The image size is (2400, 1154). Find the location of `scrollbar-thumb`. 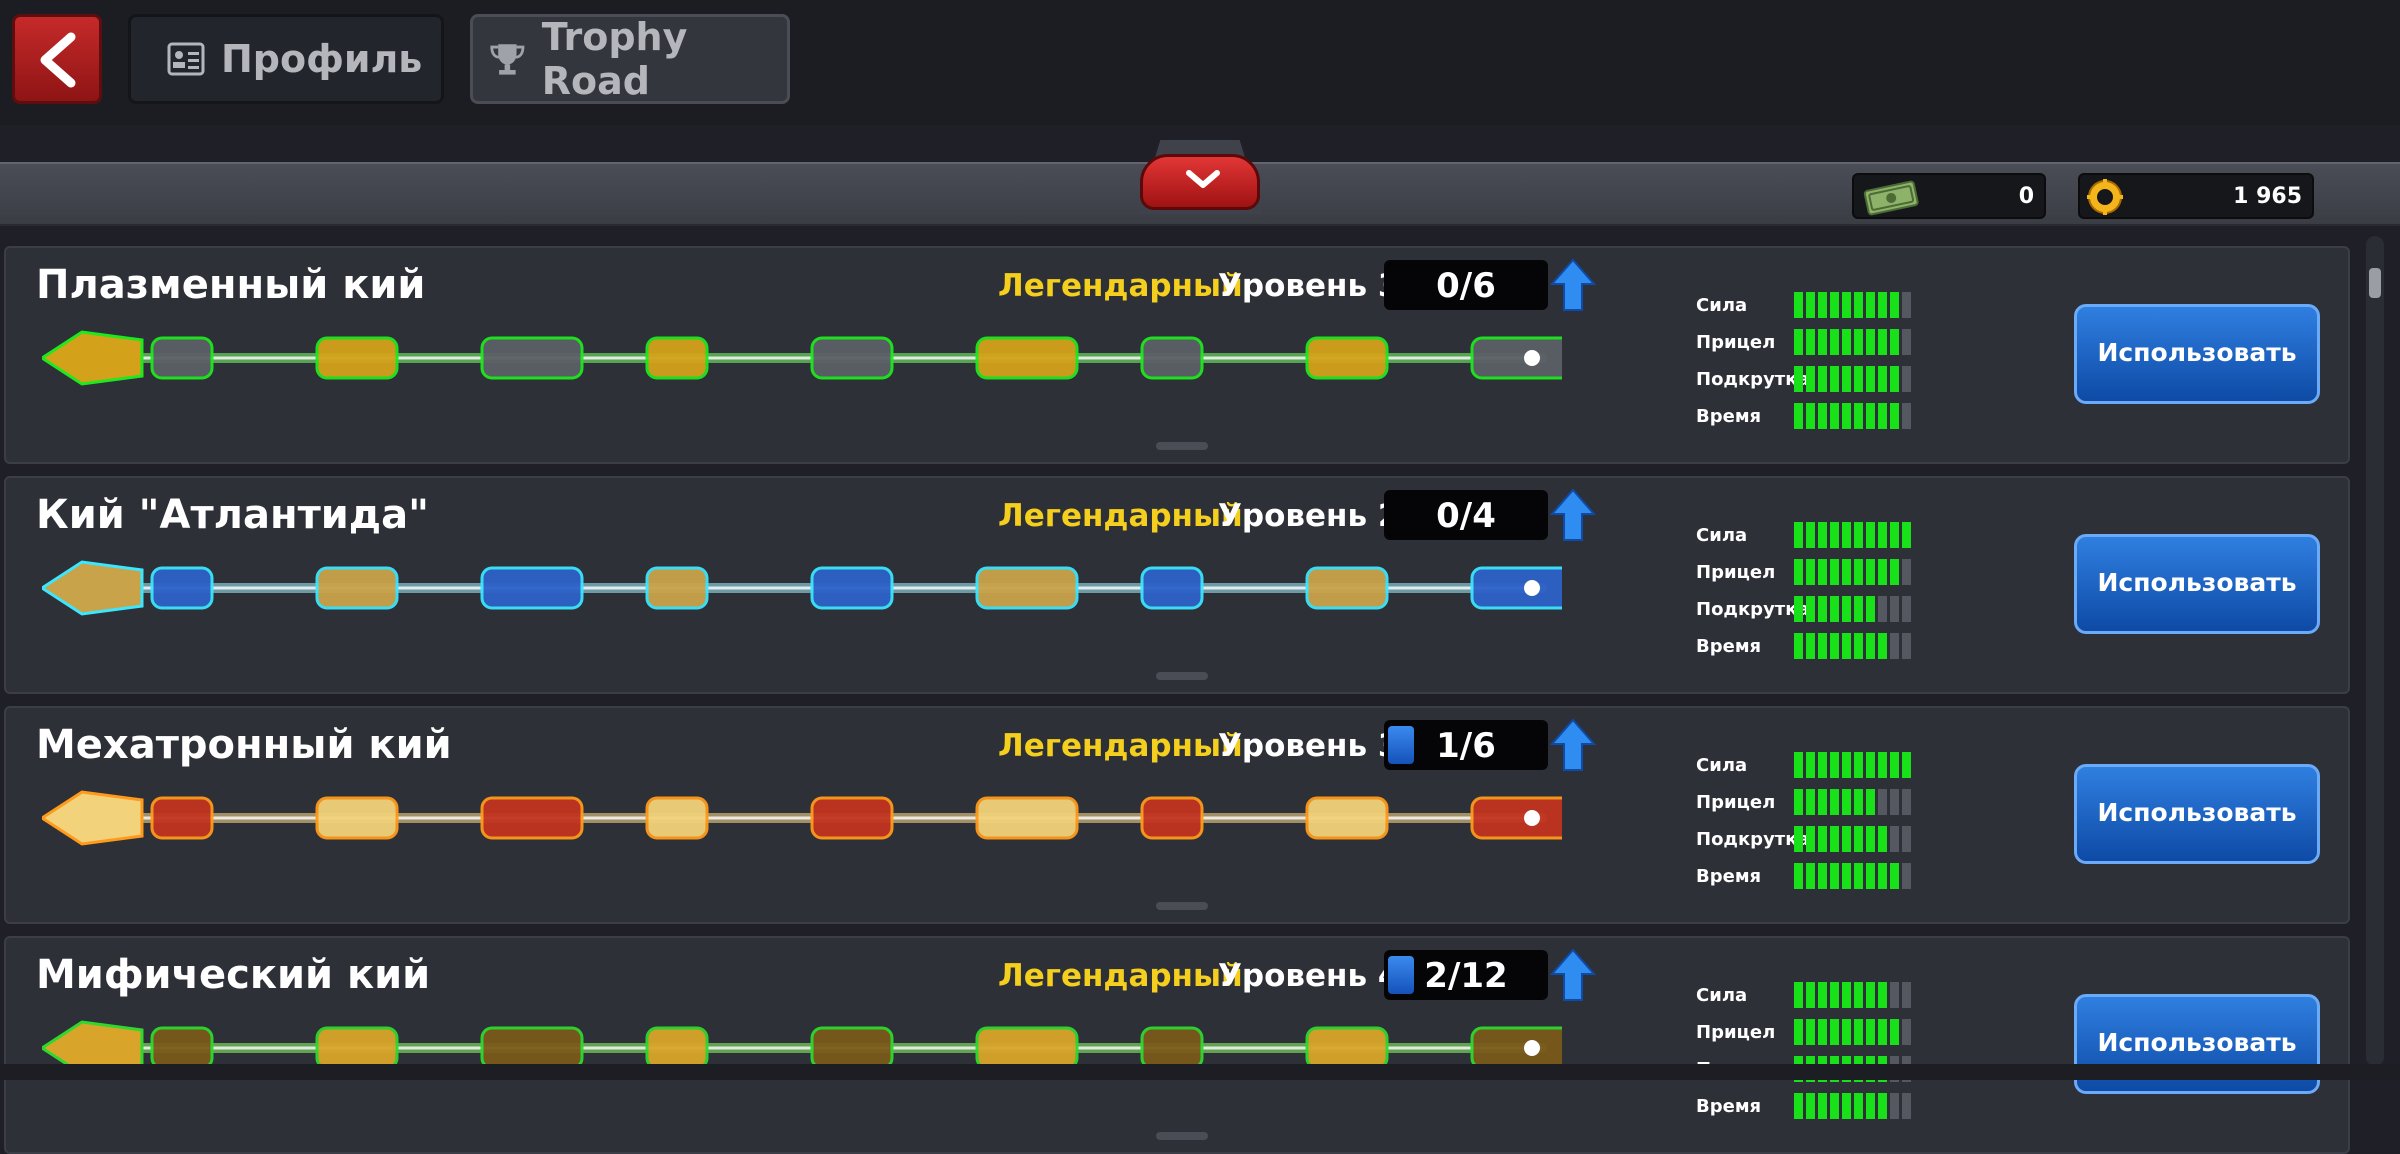

scrollbar-thumb is located at coordinates (2375, 283).